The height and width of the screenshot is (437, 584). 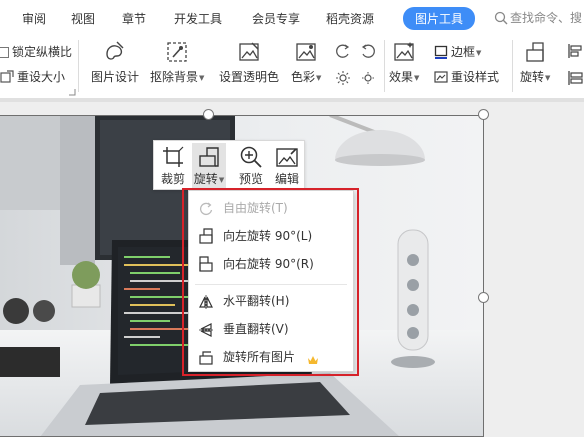 I want to click on lock-ratio-label: 锁定纵横比, so click(x=42, y=52).